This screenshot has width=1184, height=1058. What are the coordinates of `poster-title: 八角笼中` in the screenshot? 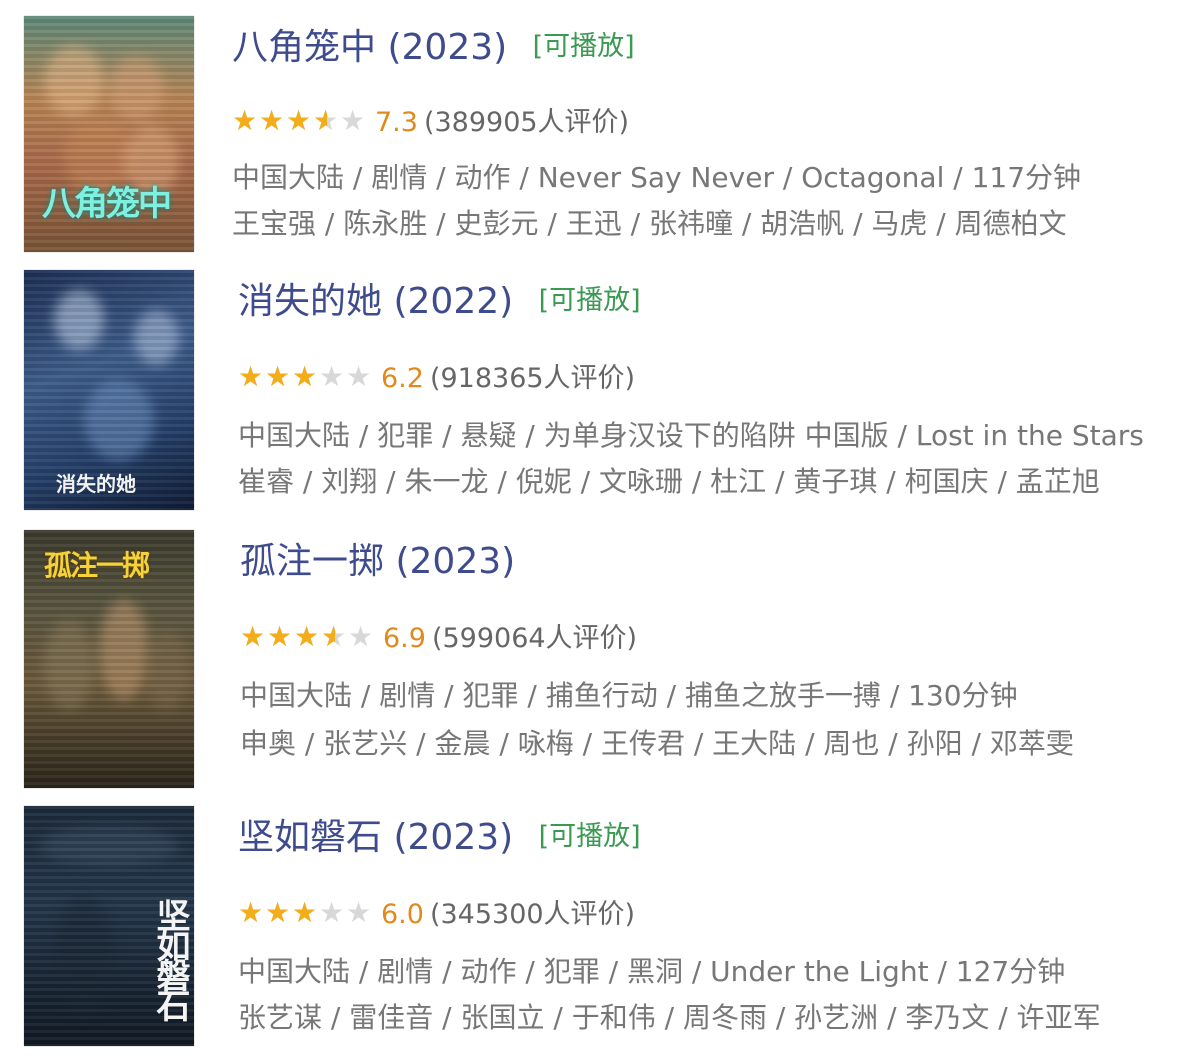 It's located at (107, 204).